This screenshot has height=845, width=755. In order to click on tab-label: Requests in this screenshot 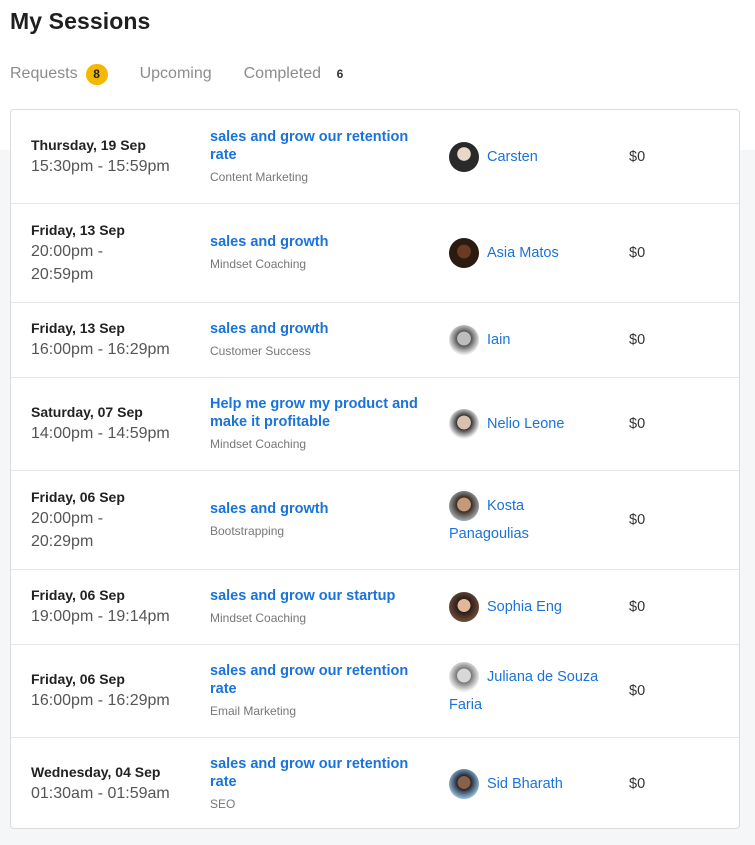, I will do `click(44, 73)`.